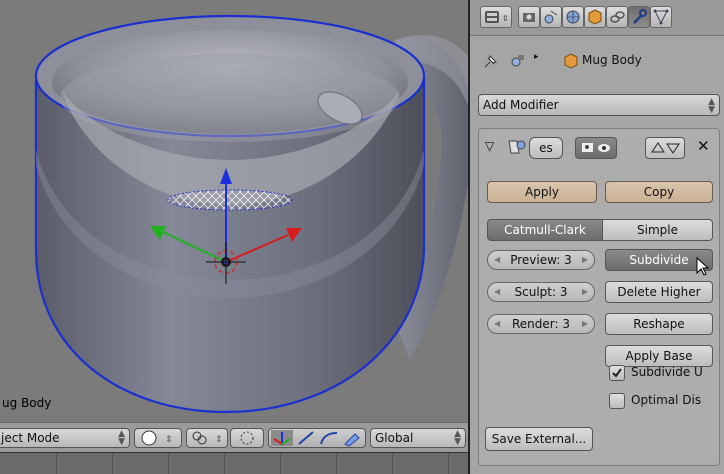 This screenshot has width=724, height=474. I want to click on viewport-shading-dropdown: ⇕, so click(158, 438).